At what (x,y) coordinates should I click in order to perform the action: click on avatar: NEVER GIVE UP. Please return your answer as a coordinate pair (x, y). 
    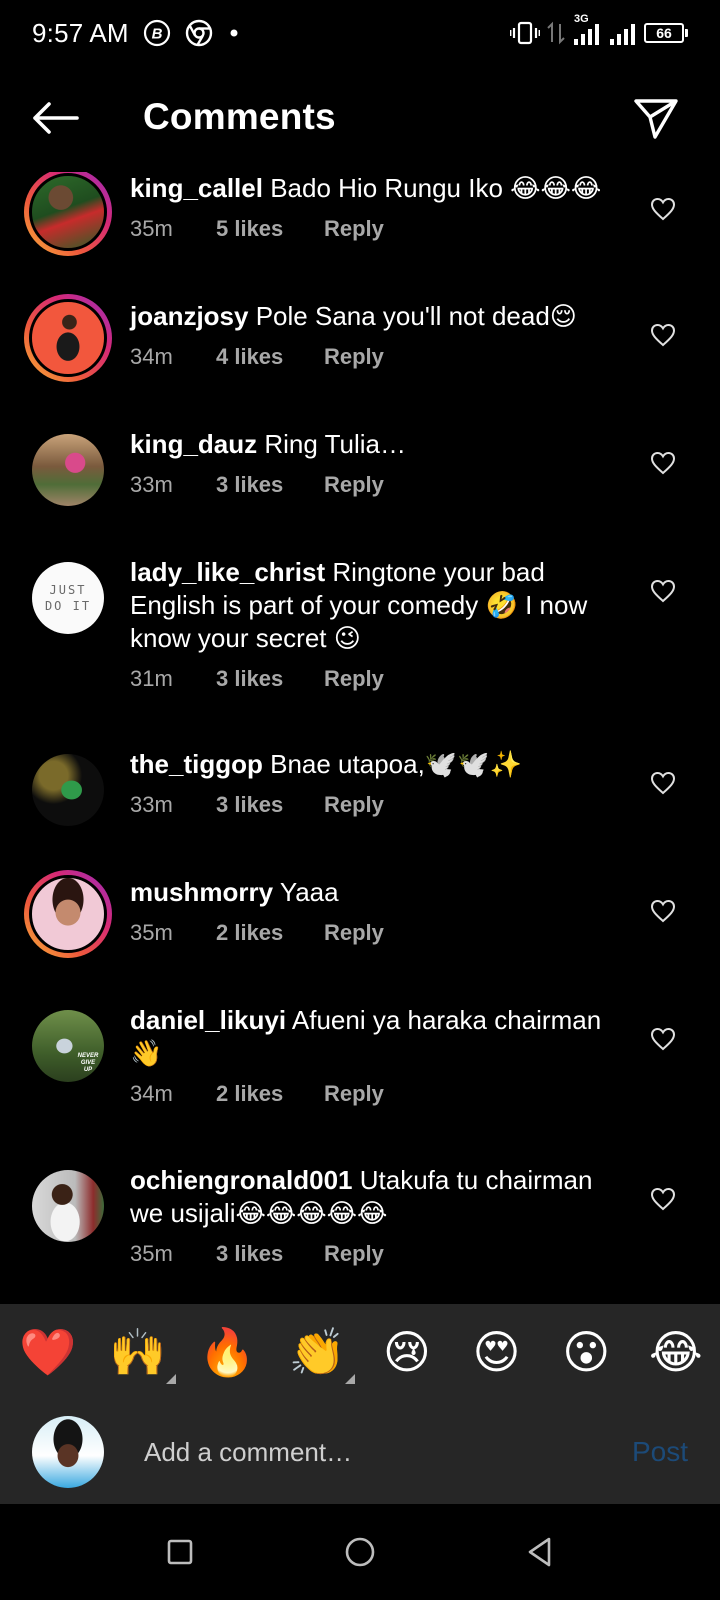
    Looking at the image, I should click on (68, 1046).